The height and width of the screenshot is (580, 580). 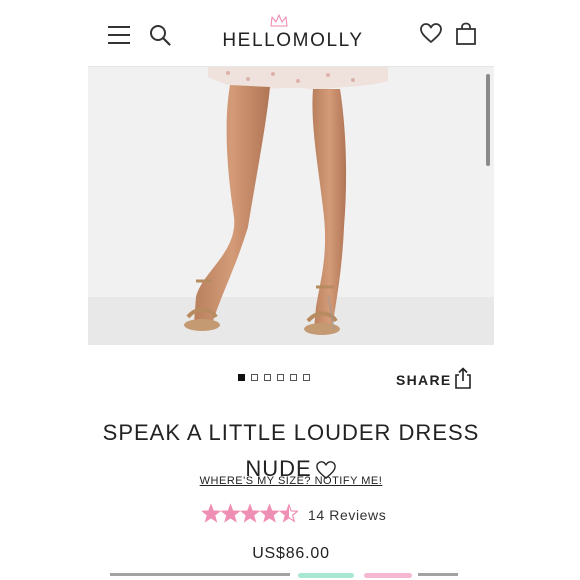 What do you see at coordinates (438, 574) in the screenshot?
I see `promo-more` at bounding box center [438, 574].